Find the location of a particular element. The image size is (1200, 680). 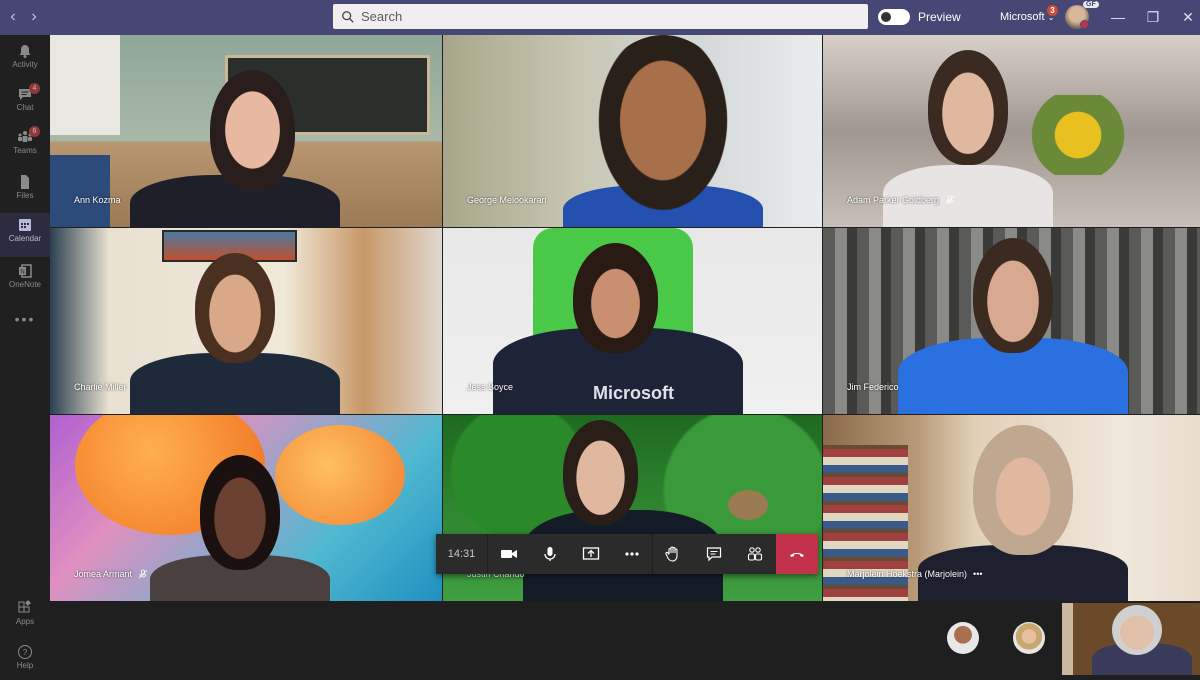

org-switcher: Microsoft ⌄ is located at coordinates (1027, 17).